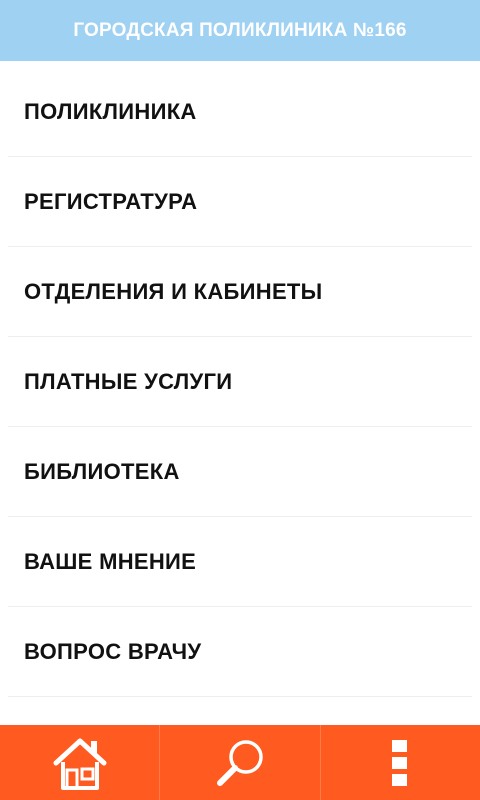 This screenshot has width=480, height=800. I want to click on menu-item-departments: ОТДЕЛЕНИЯ И КАБИНЕТЫ, so click(240, 292).